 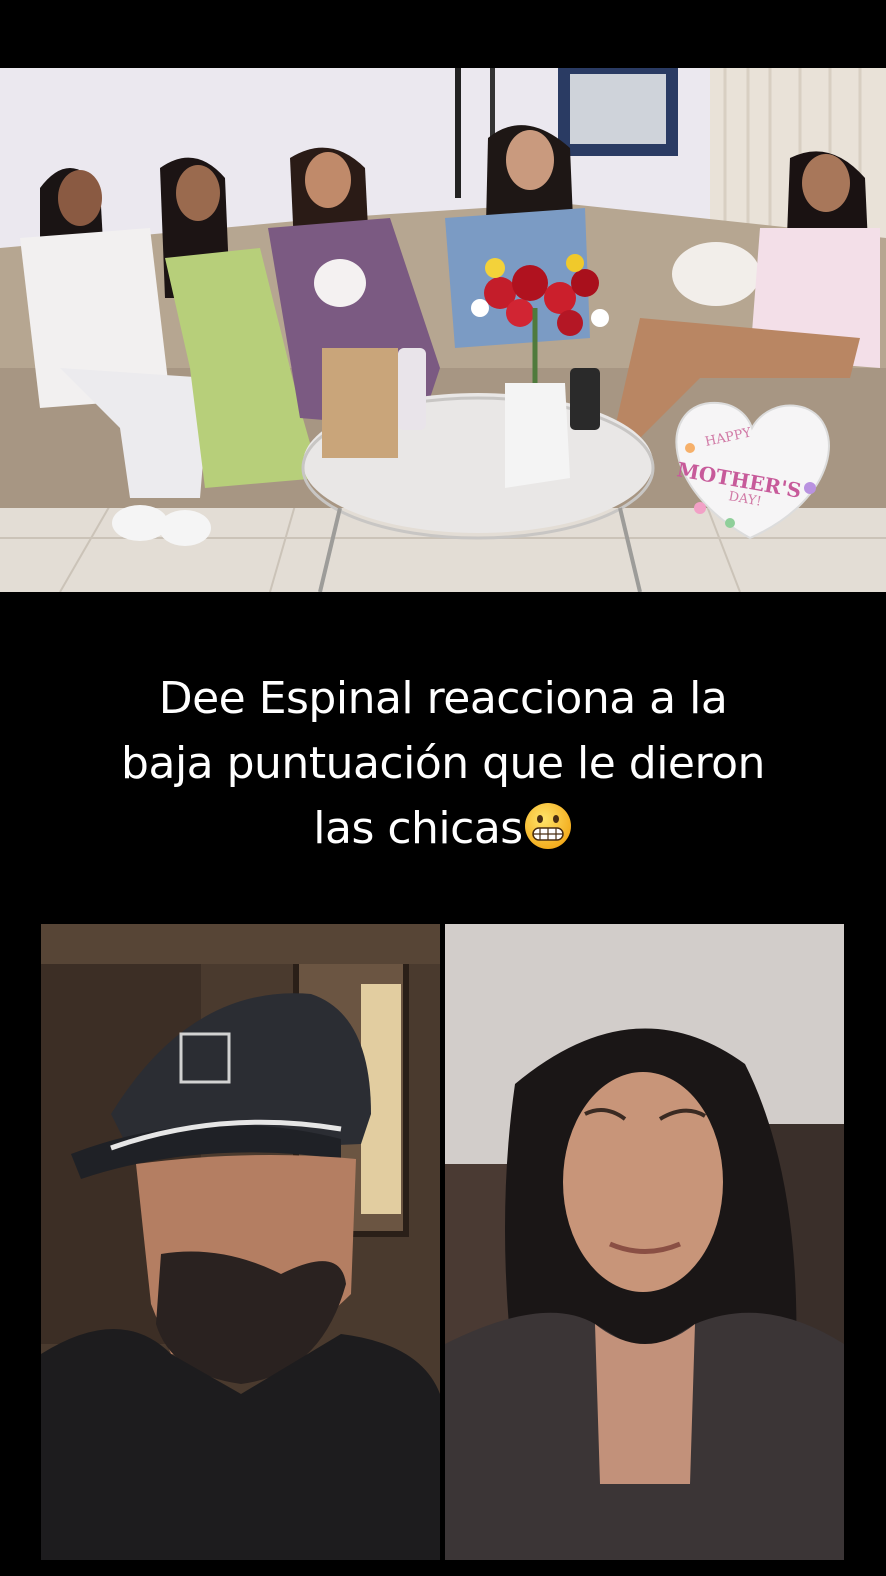 What do you see at coordinates (412, 389) in the screenshot?
I see `tumbler` at bounding box center [412, 389].